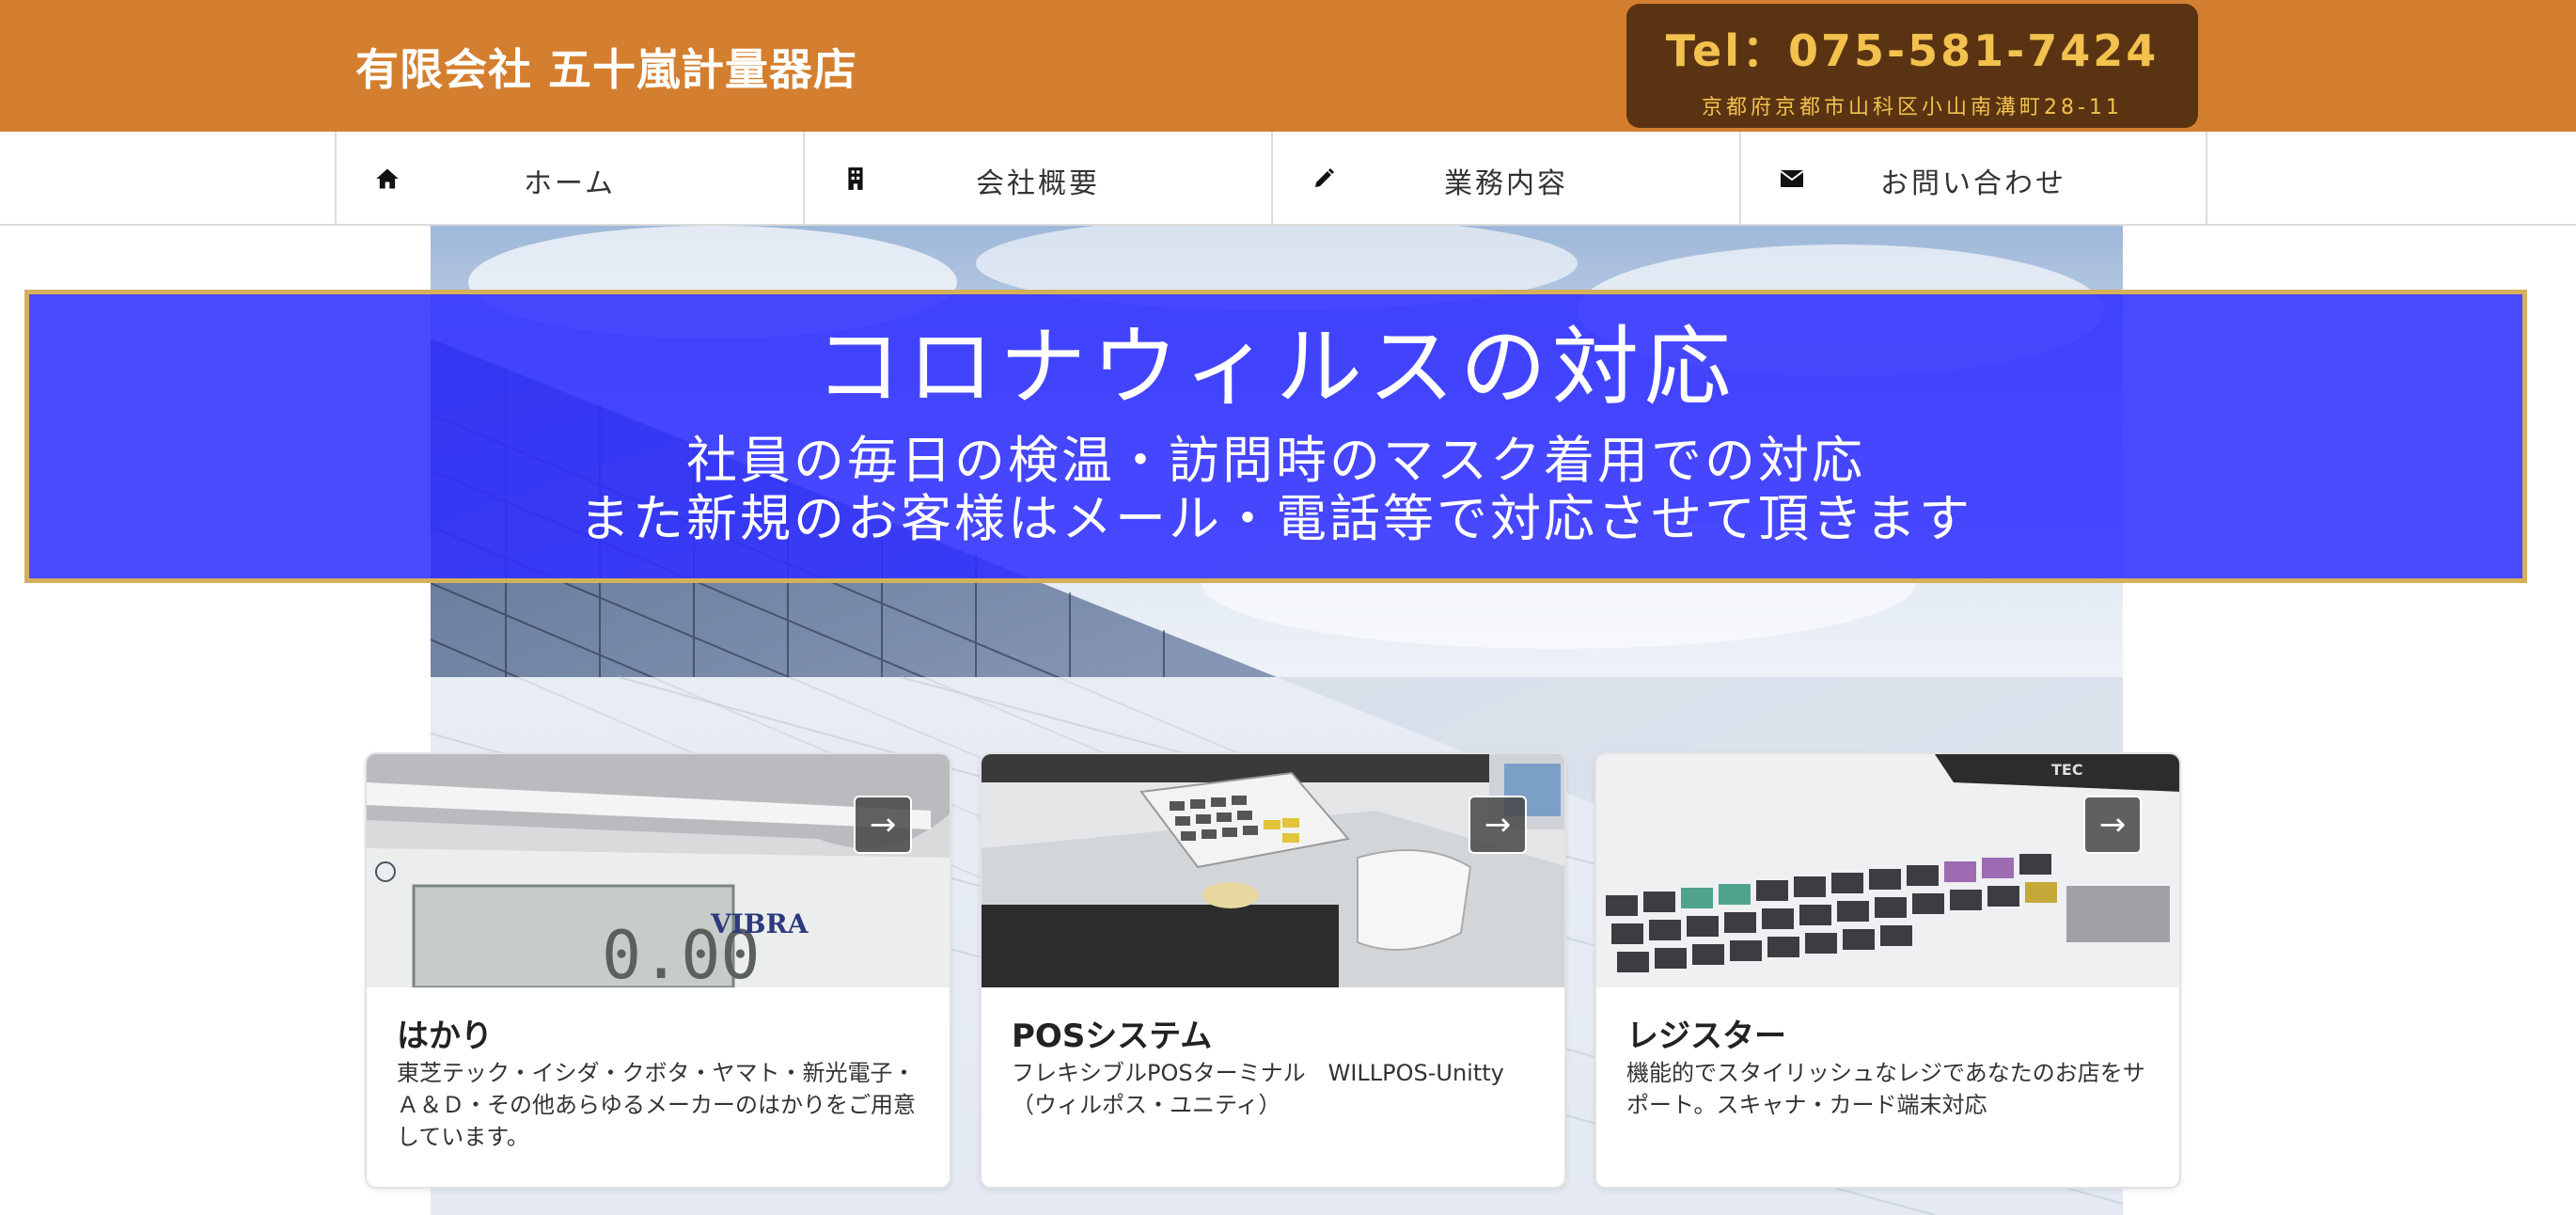 The height and width of the screenshot is (1215, 2576). I want to click on notice-line-2: また新規のお客様はメール・電話等で対応させて頂きます, so click(1276, 518).